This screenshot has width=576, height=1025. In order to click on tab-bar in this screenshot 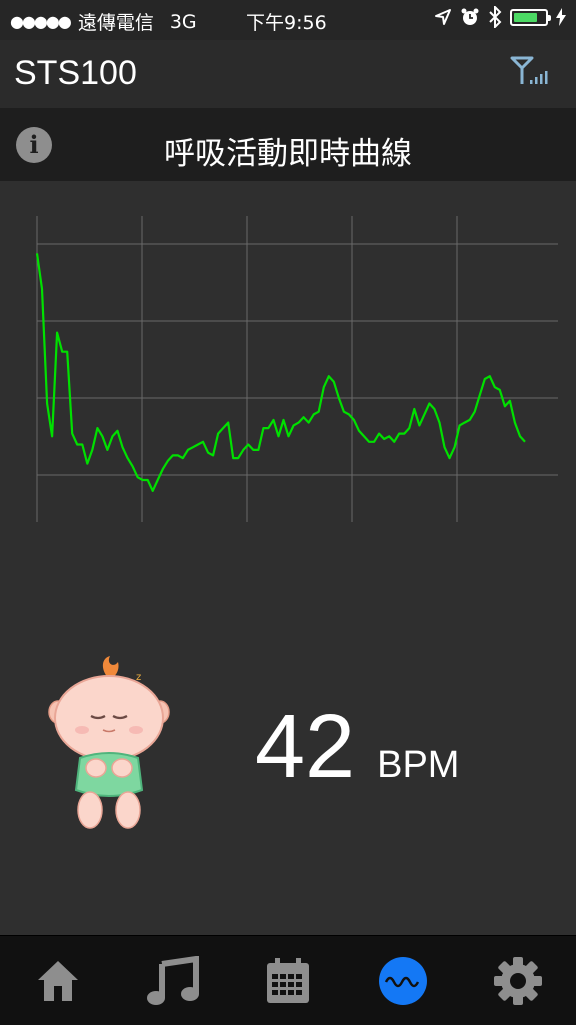, I will do `click(288, 980)`.